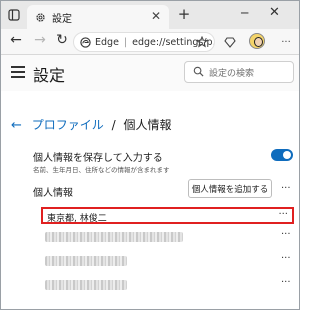 Image resolution: width=320 pixels, height=310 pixels. What do you see at coordinates (16, 40) in the screenshot?
I see `back-button: ←` at bounding box center [16, 40].